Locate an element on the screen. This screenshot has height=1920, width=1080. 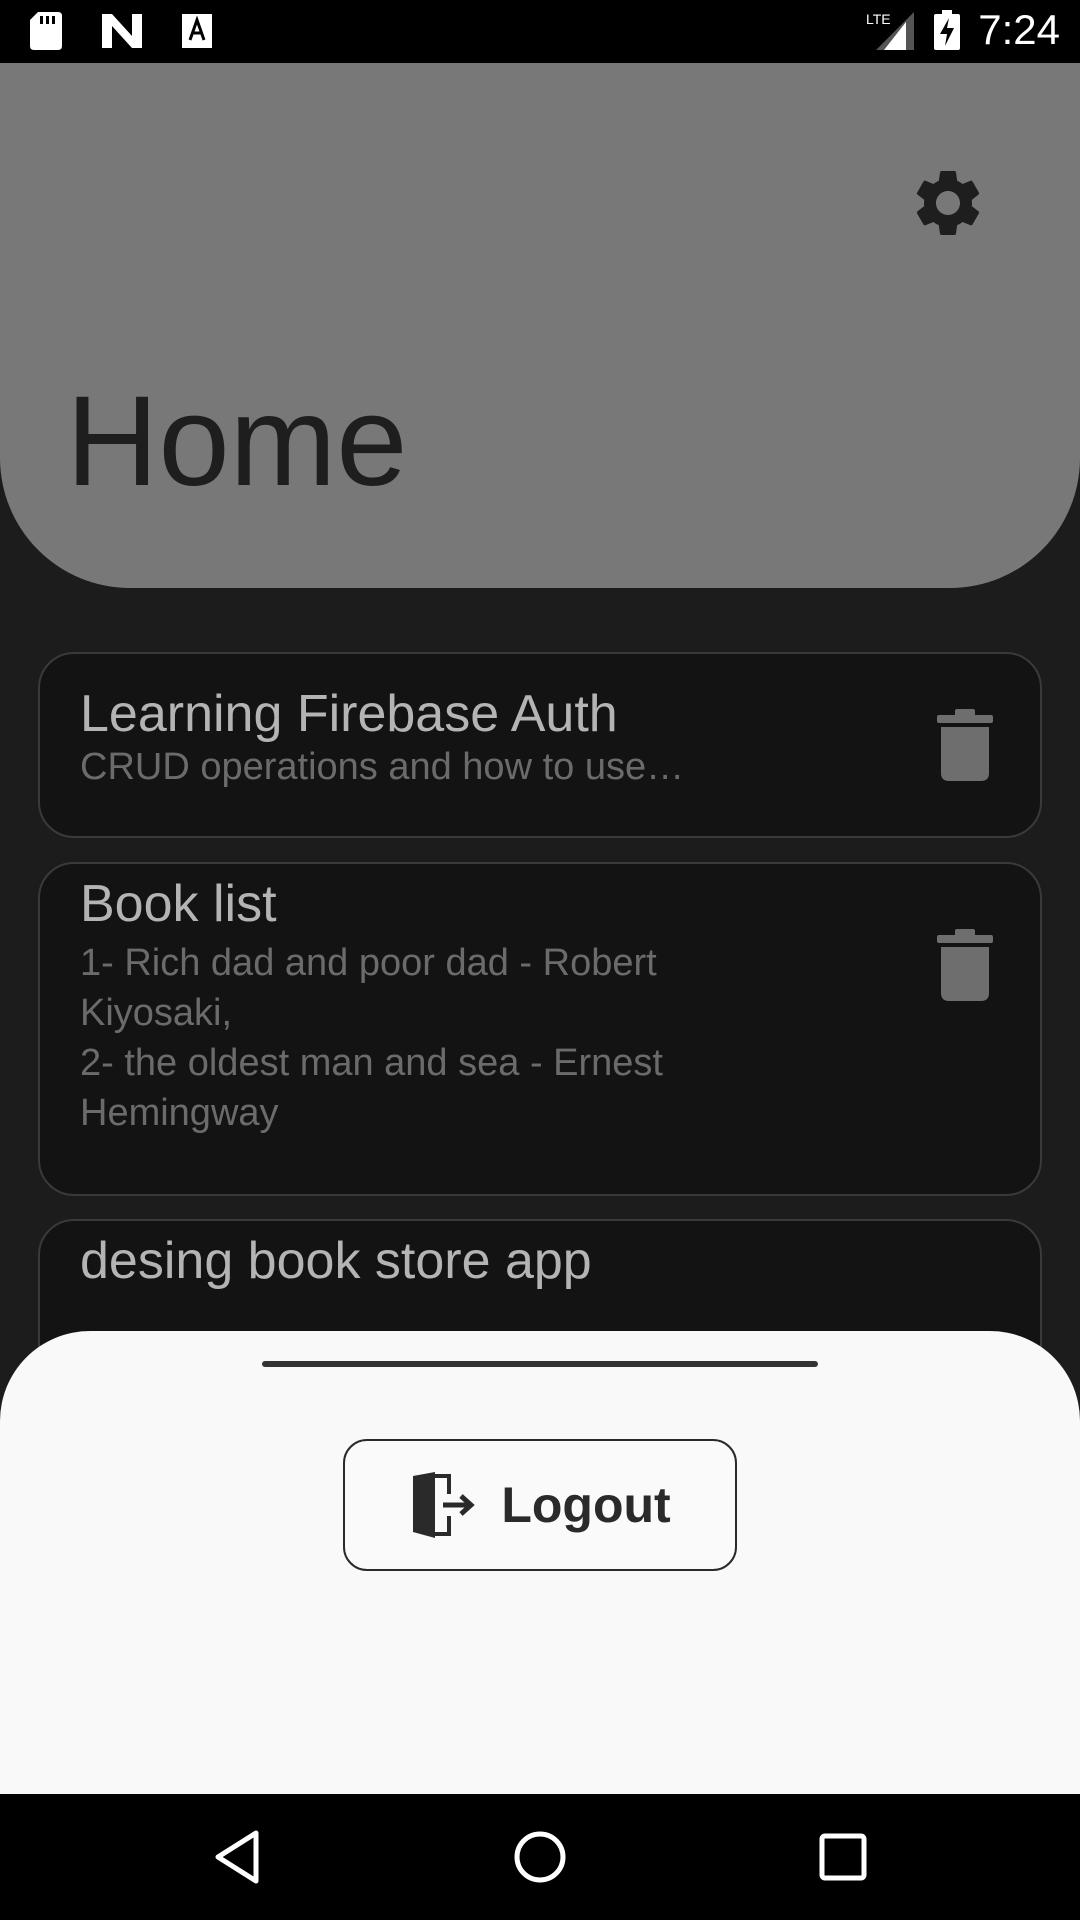
sd-card-icon is located at coordinates (46, 31).